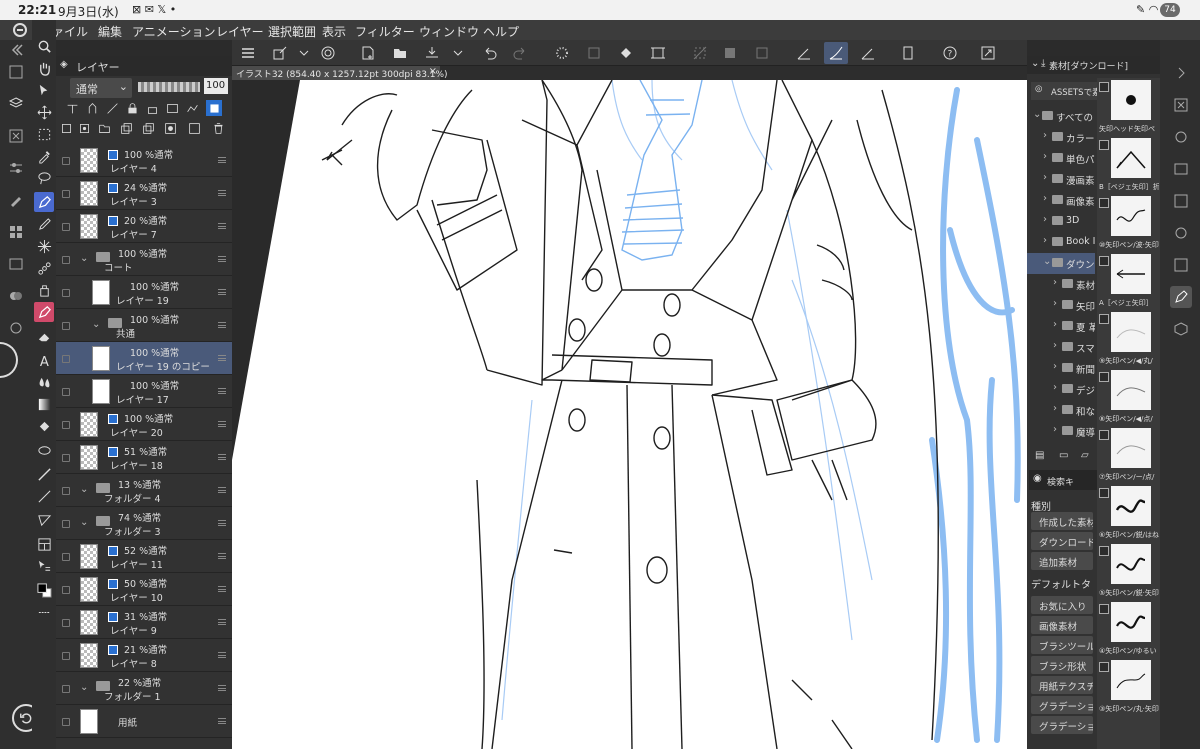 The height and width of the screenshot is (749, 1200). I want to click on app-logo-icon, so click(20, 30).